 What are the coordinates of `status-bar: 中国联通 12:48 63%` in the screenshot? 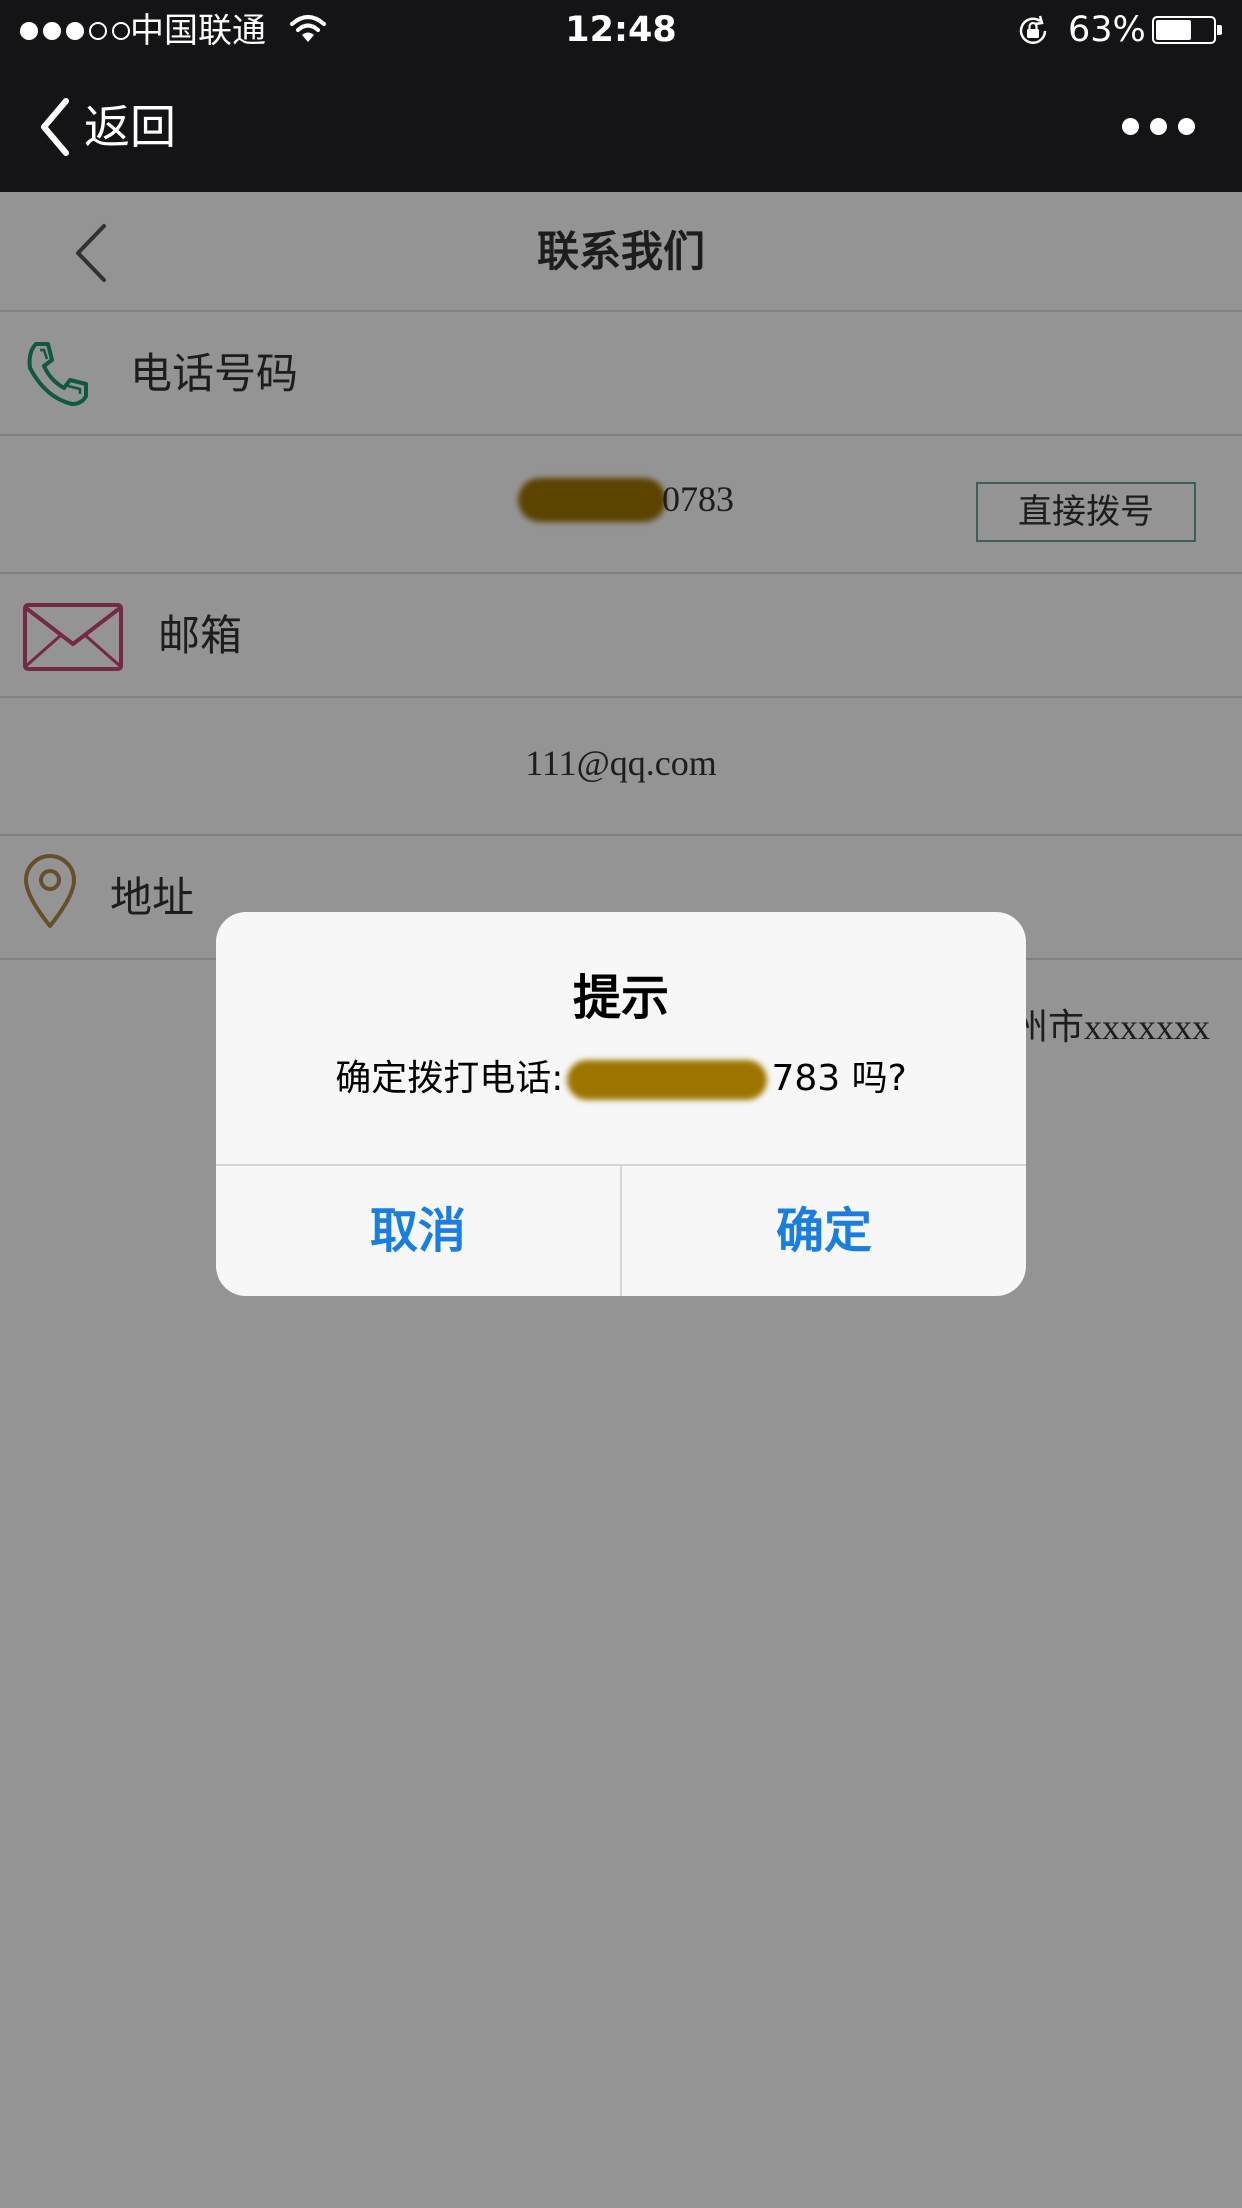 It's located at (621, 31).